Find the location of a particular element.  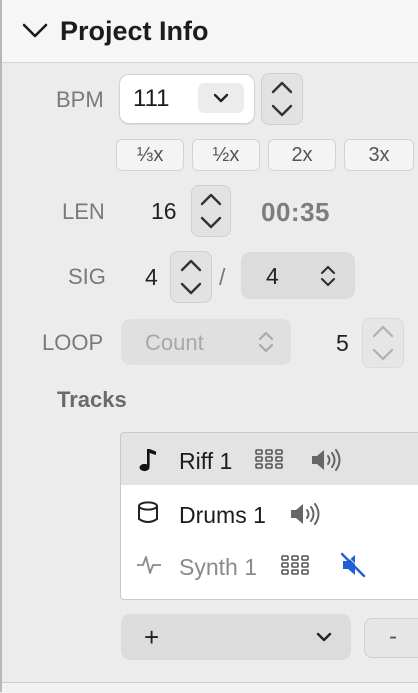

remove-track-button: - is located at coordinates (391, 638).